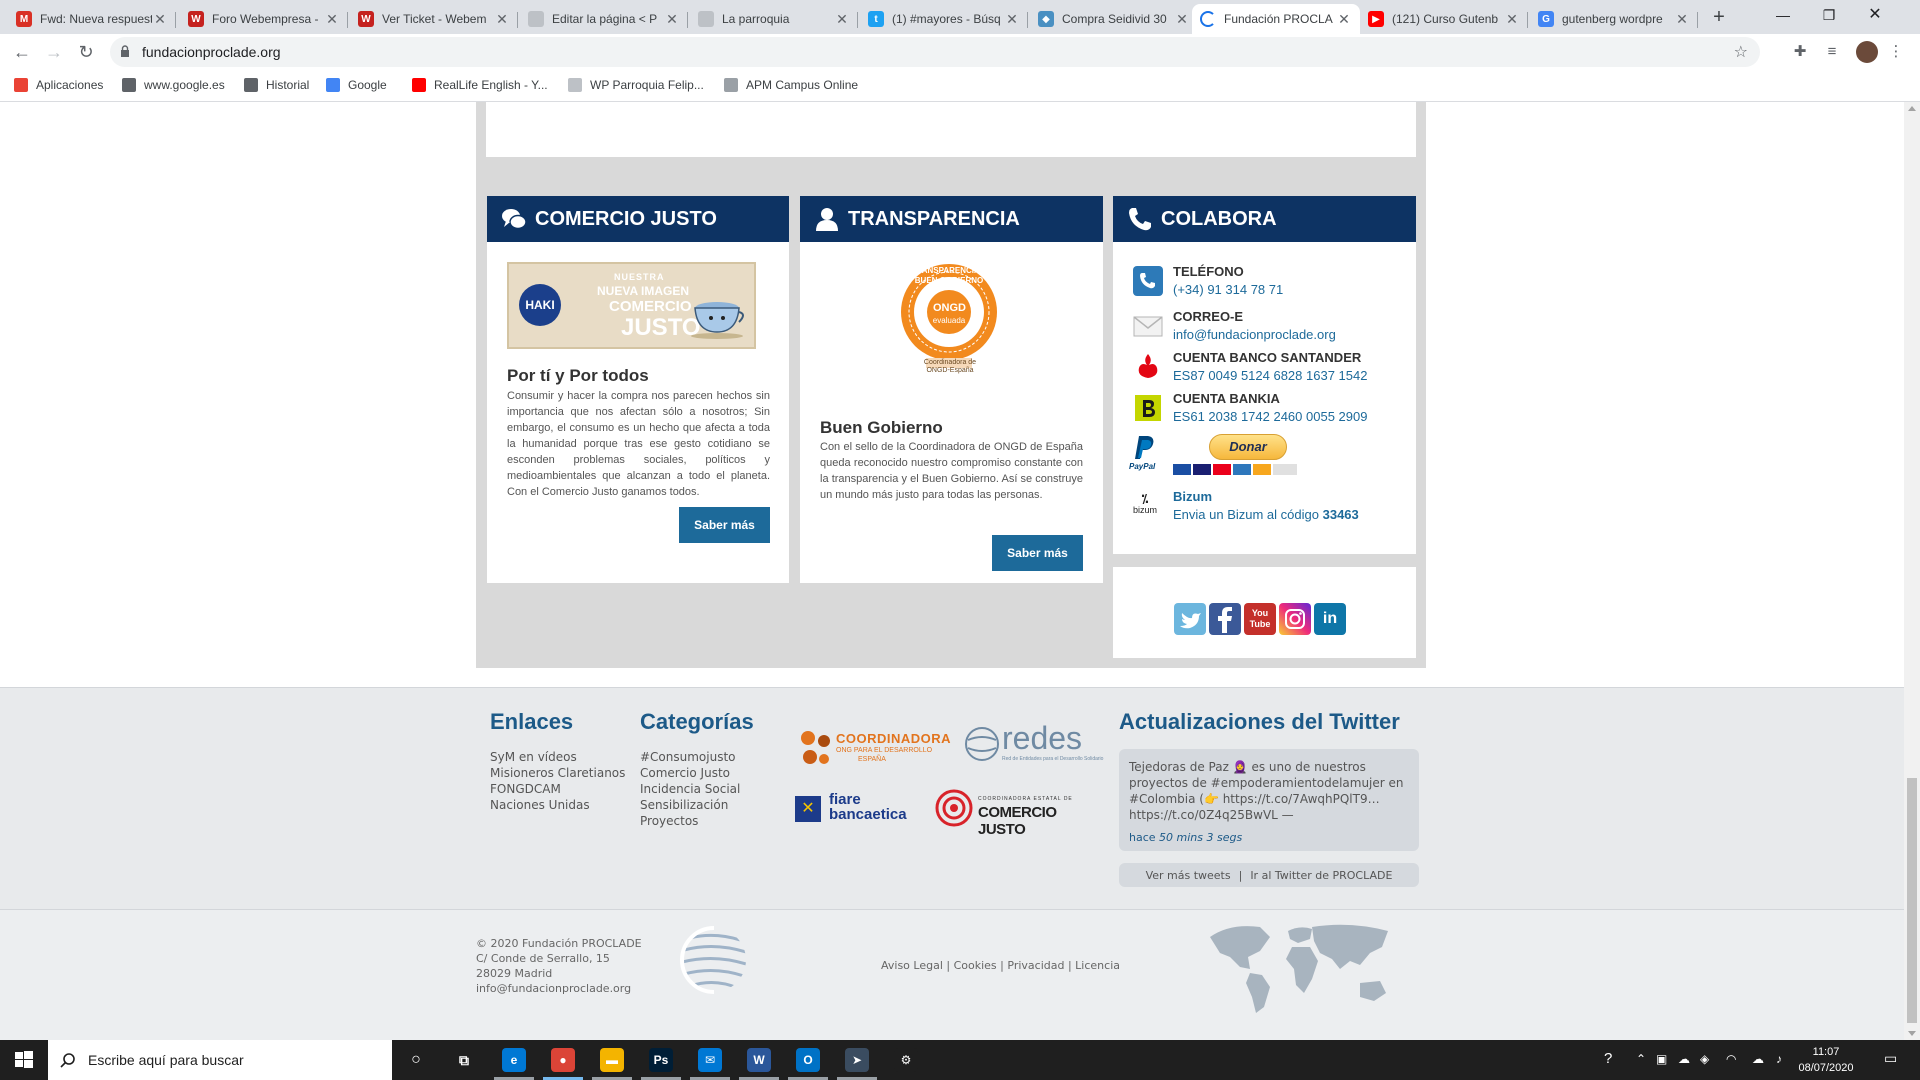 Image resolution: width=1920 pixels, height=1080 pixels. What do you see at coordinates (1014, 813) in the screenshot?
I see `comercio-justo-logo: COORDINADORA ESTATAL DE COMERCIO JUSTO` at bounding box center [1014, 813].